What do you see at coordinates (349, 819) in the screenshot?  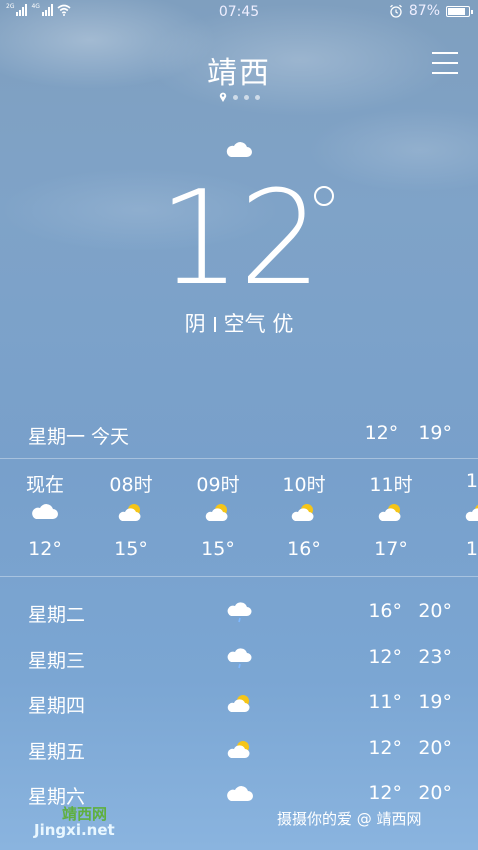 I see `photo-credit: 摄摄你的爱 @ 靖西网` at bounding box center [349, 819].